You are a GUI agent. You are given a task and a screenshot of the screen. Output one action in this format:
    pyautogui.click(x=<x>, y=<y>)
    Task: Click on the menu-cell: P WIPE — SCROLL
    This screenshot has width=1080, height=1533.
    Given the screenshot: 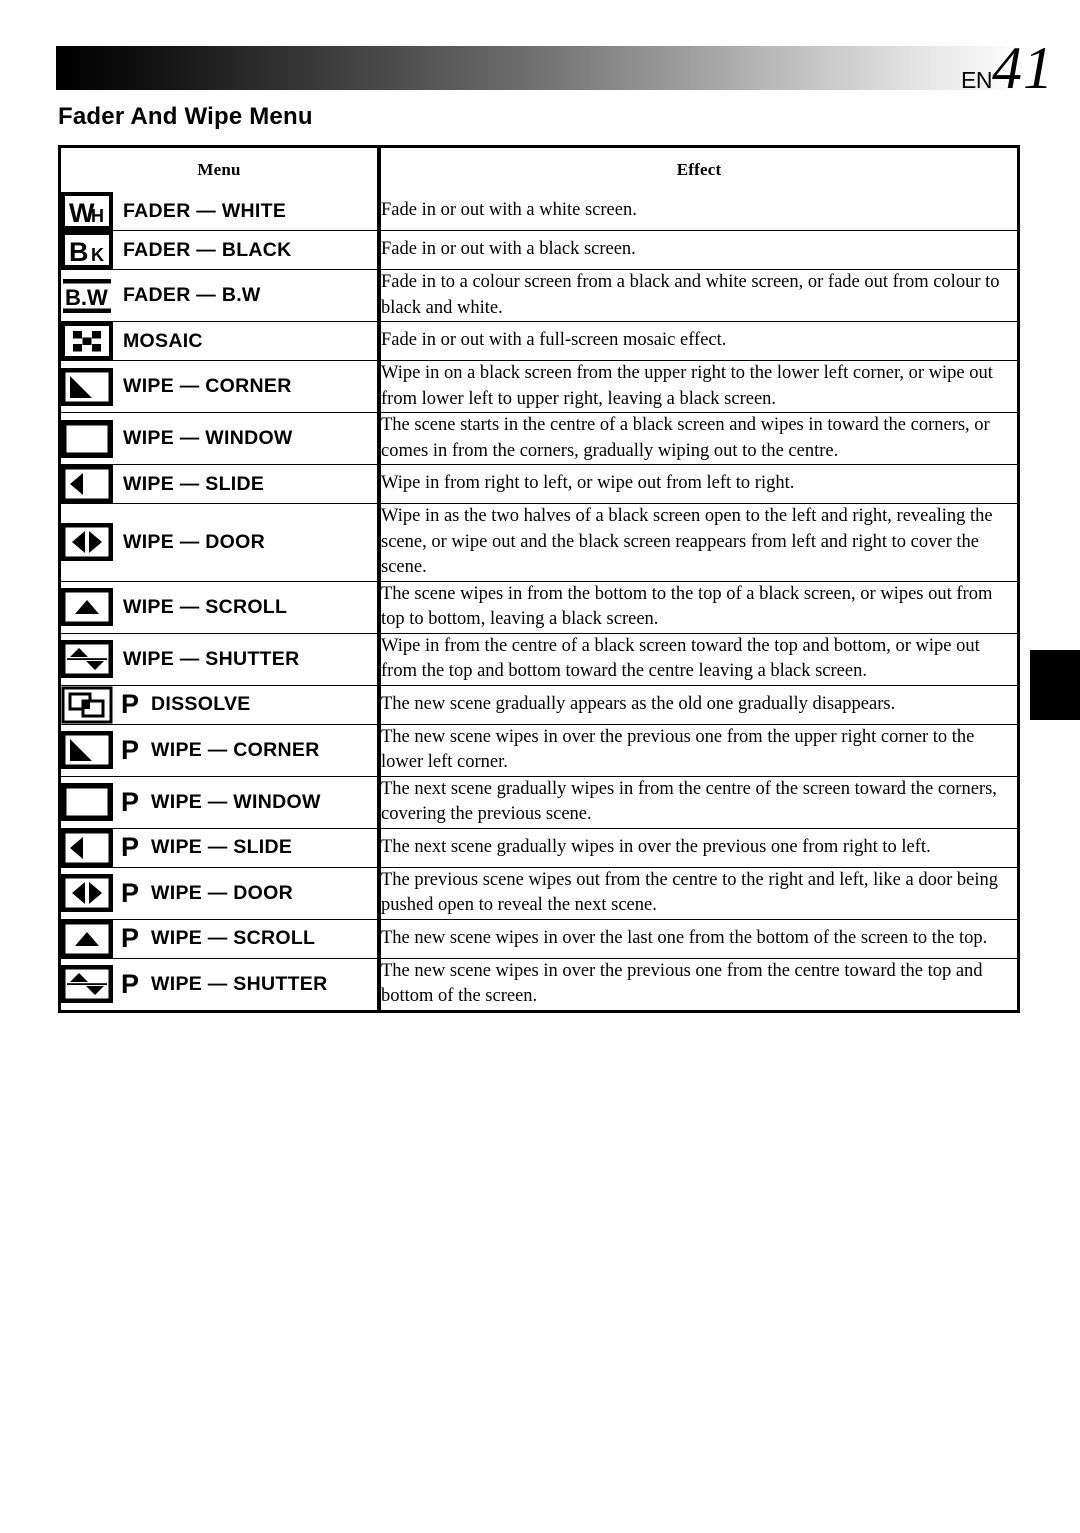 What is the action you would take?
    pyautogui.click(x=221, y=939)
    